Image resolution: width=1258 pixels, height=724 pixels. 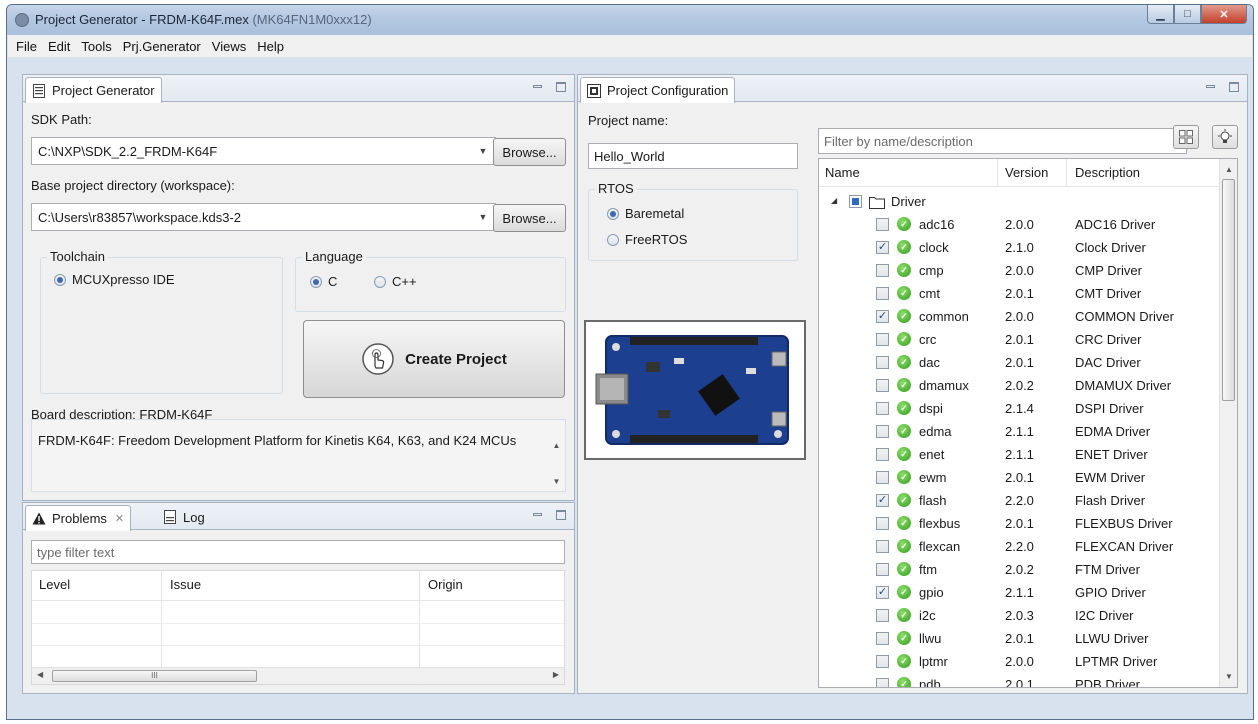 What do you see at coordinates (54, 584) in the screenshot?
I see `column-level: Level` at bounding box center [54, 584].